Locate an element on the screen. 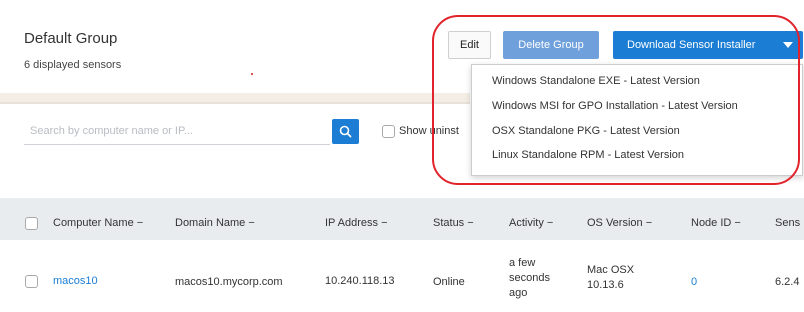  search-button is located at coordinates (345, 131).